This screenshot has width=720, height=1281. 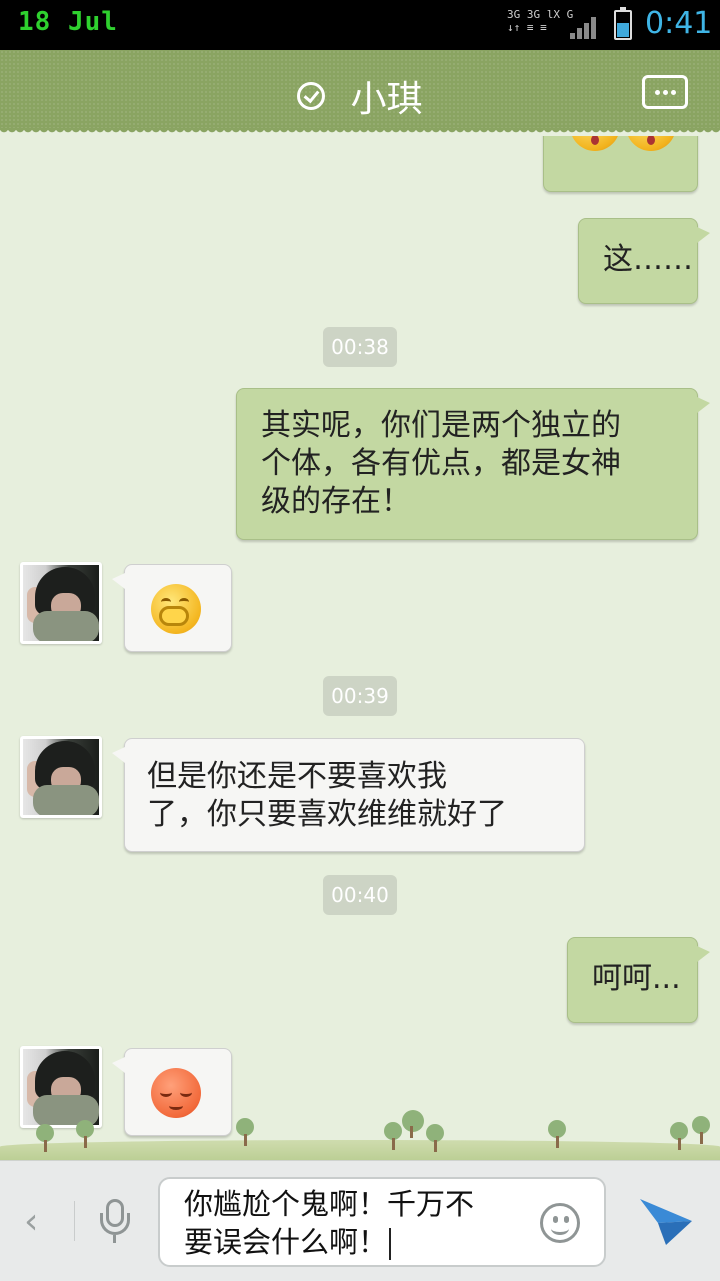 I want to click on chat-title: 小琪, so click(x=386, y=99).